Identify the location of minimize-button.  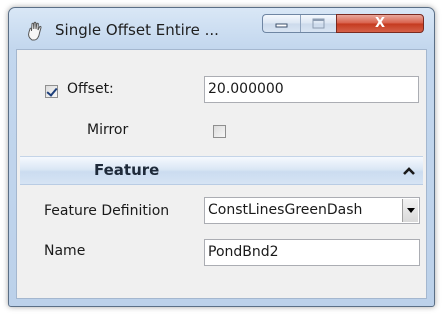
(282, 23).